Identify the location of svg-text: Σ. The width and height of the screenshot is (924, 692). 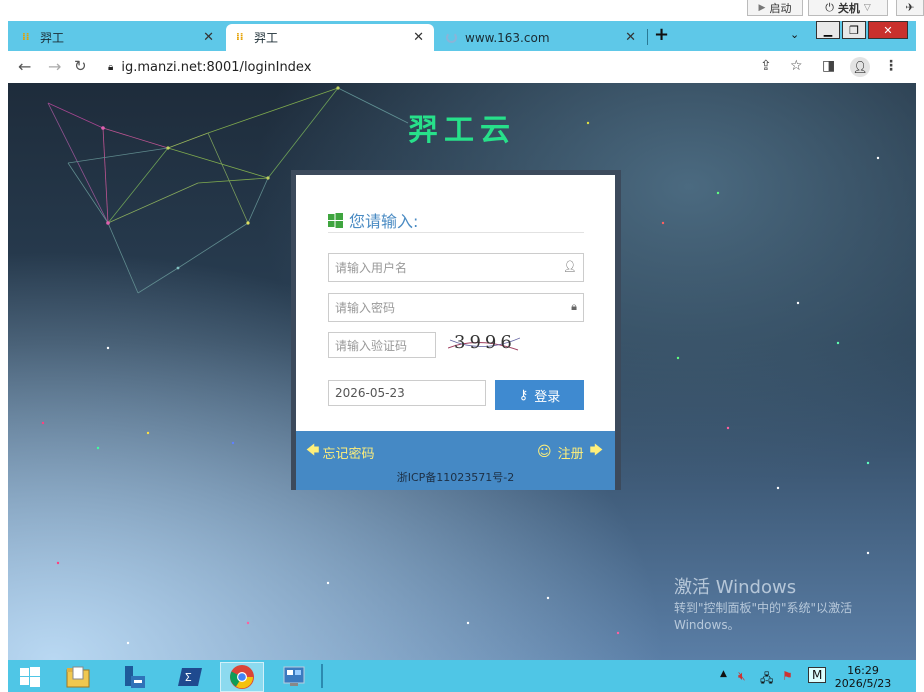
(188, 677).